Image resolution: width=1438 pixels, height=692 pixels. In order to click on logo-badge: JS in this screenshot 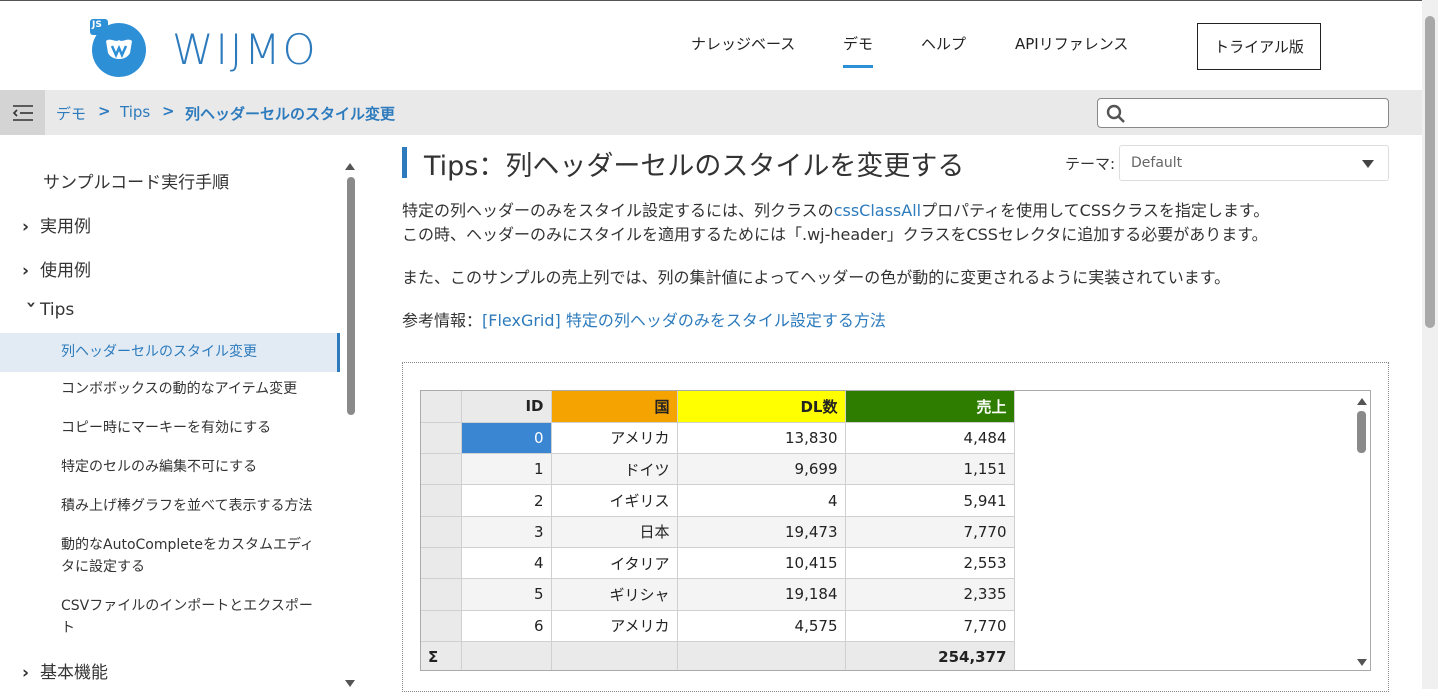, I will do `click(97, 25)`.